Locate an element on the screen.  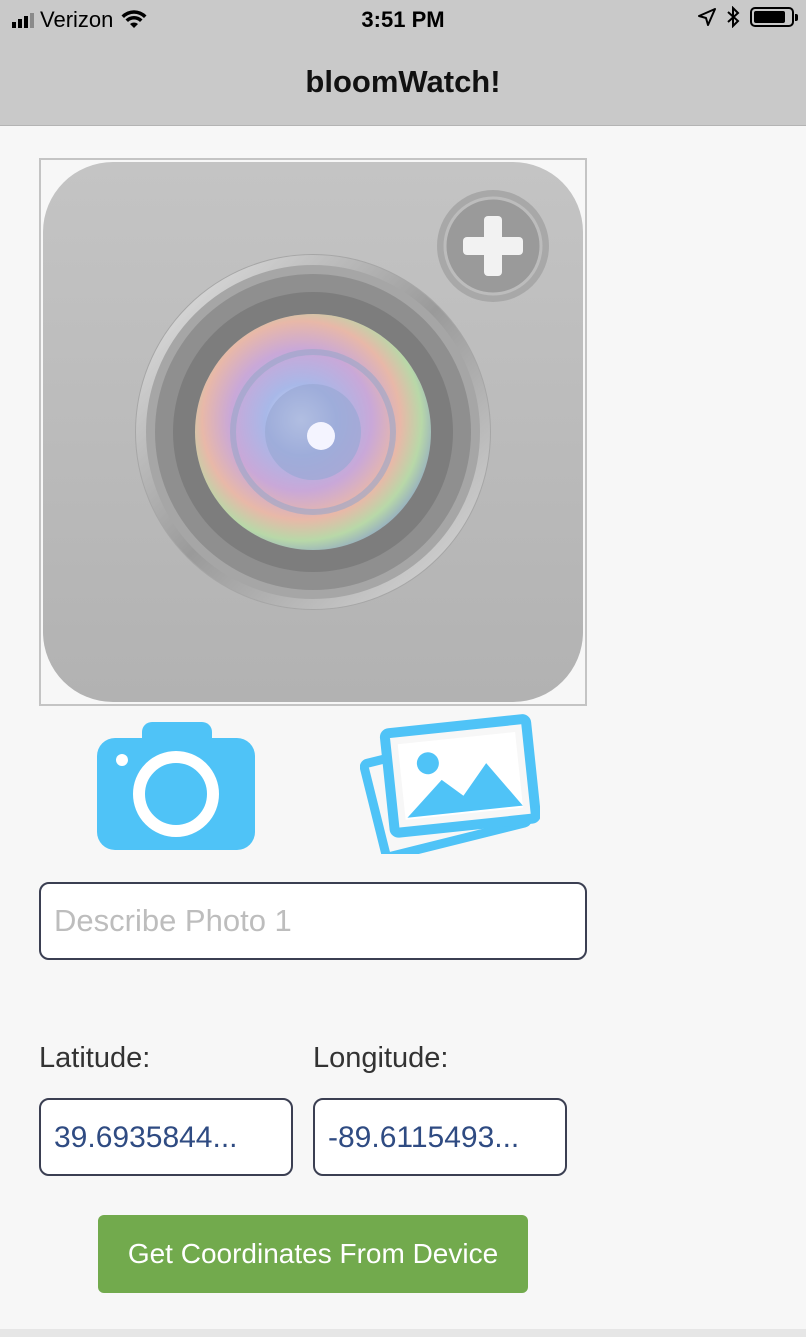
longitude-label: Longitude: is located at coordinates (381, 1058).